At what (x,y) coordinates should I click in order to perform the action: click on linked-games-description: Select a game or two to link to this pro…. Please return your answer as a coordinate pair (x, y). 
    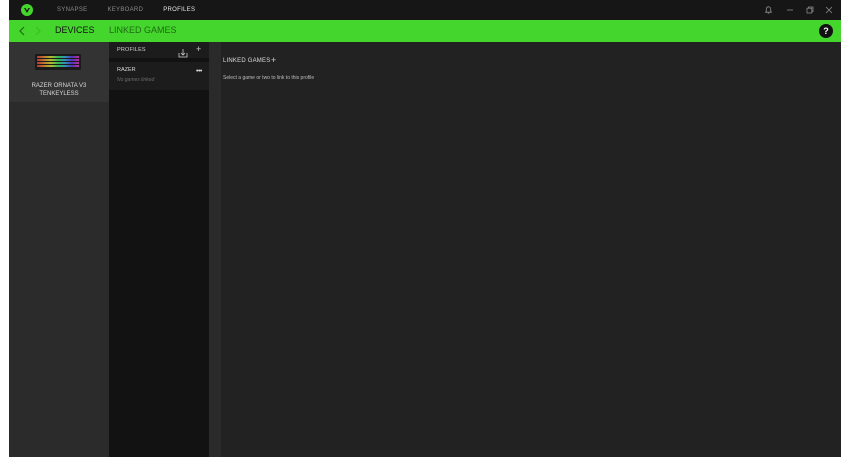
    Looking at the image, I should click on (269, 78).